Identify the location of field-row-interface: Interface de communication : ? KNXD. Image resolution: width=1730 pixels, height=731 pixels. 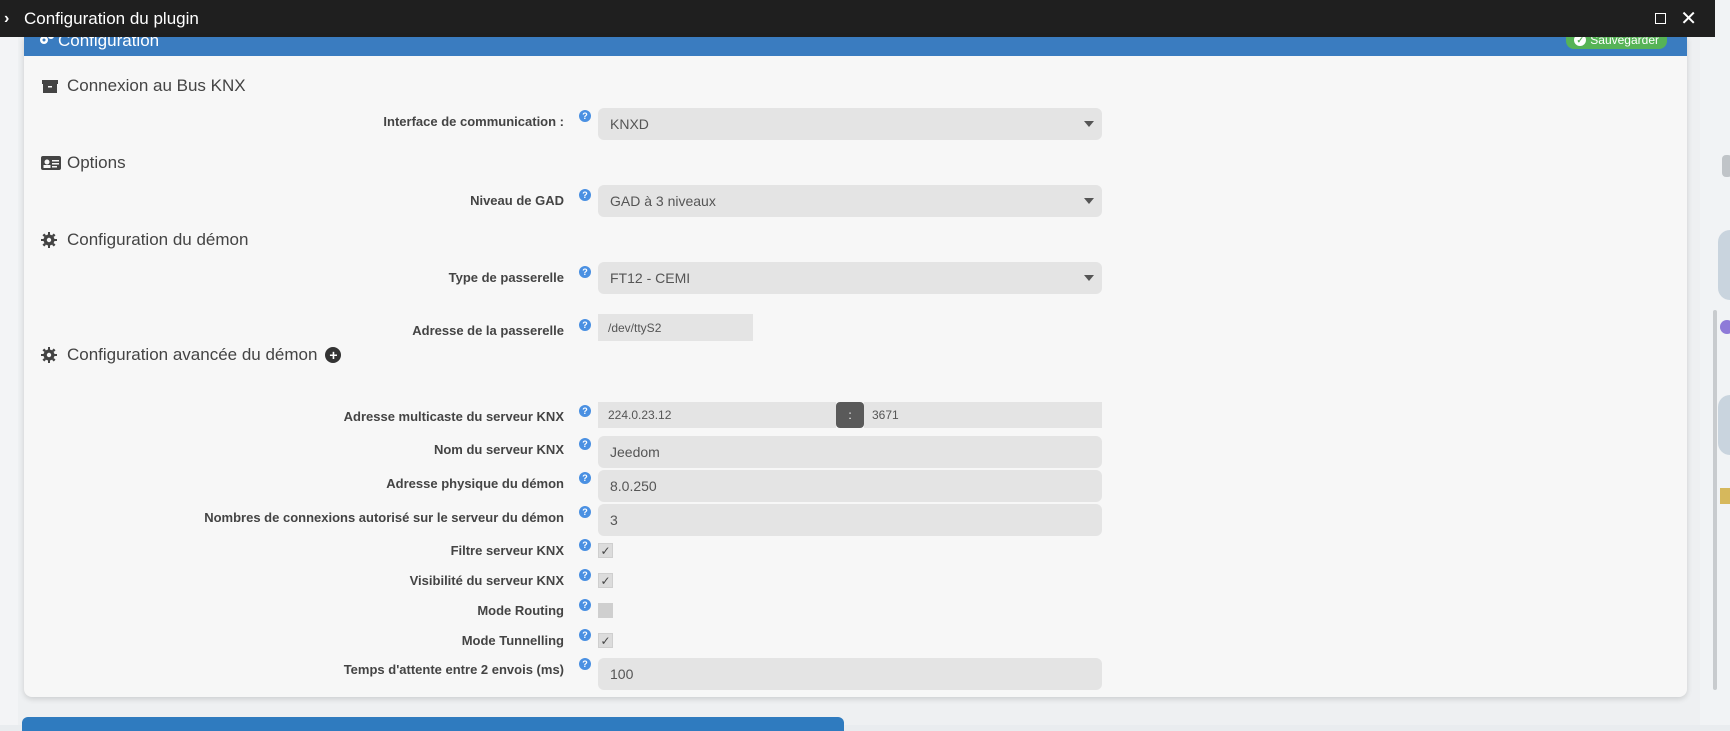
(855, 124).